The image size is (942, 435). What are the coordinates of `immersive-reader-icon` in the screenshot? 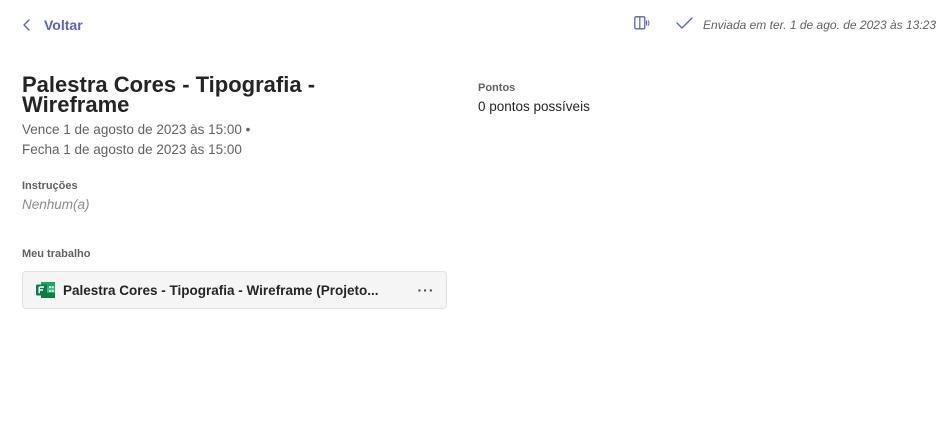 It's located at (642, 25).